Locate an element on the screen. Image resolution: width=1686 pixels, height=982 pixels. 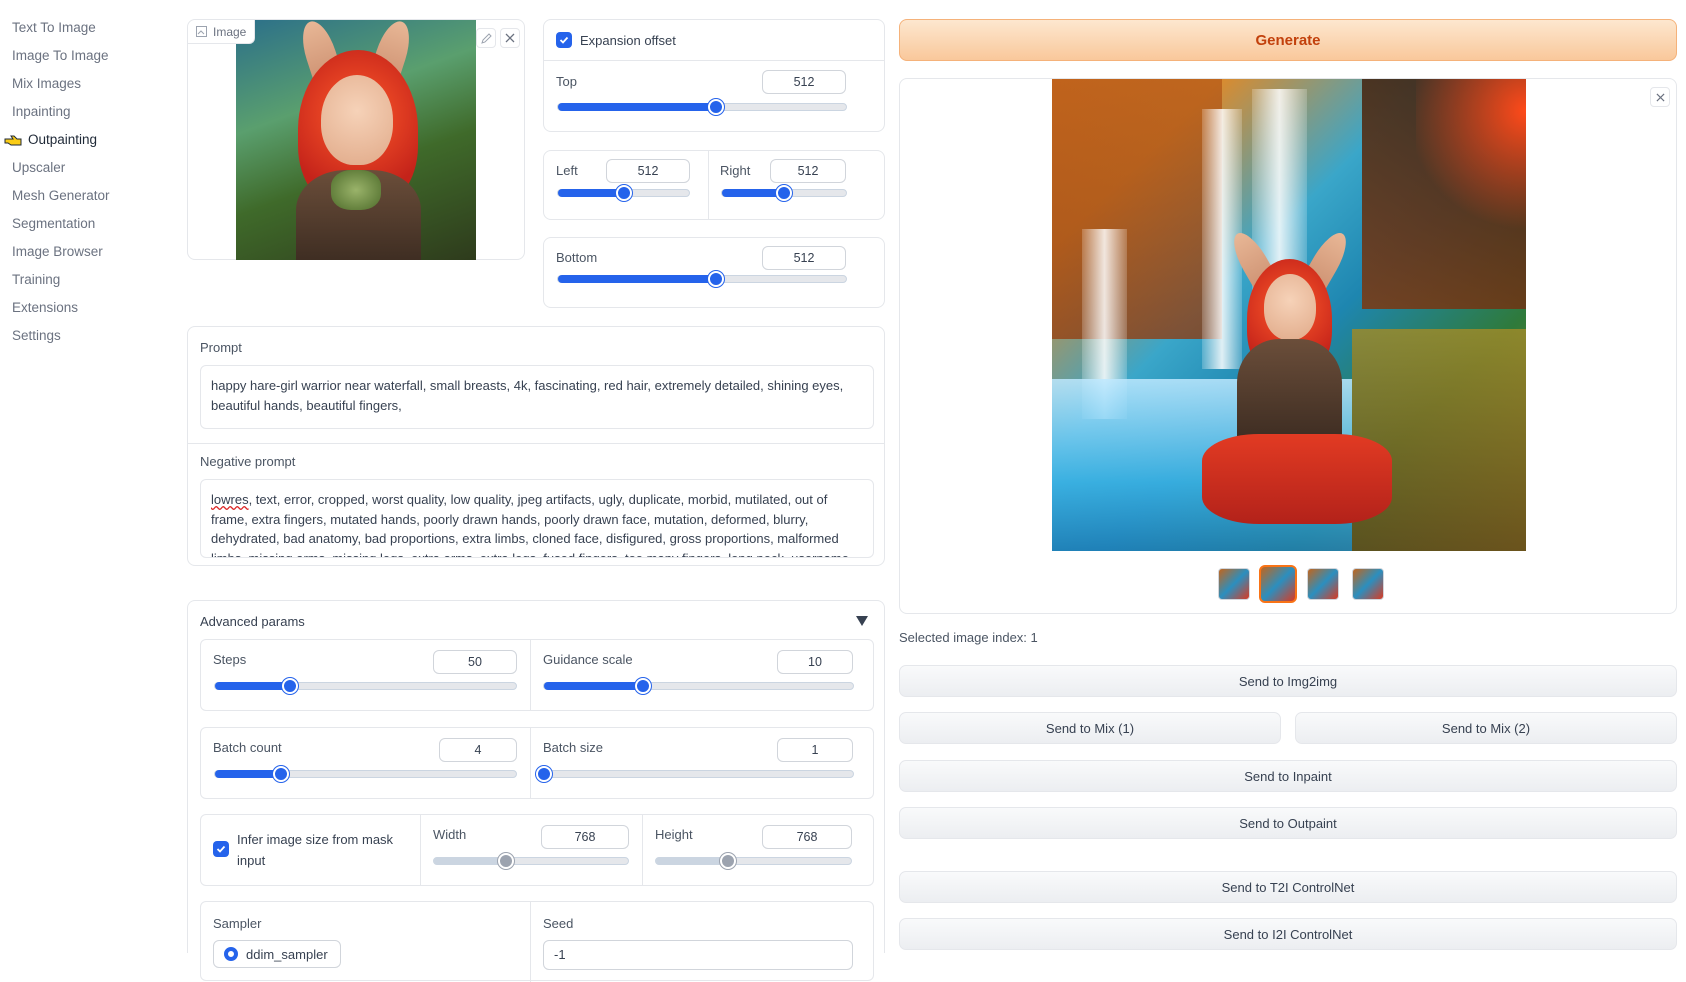
height-label: Height is located at coordinates (674, 834).